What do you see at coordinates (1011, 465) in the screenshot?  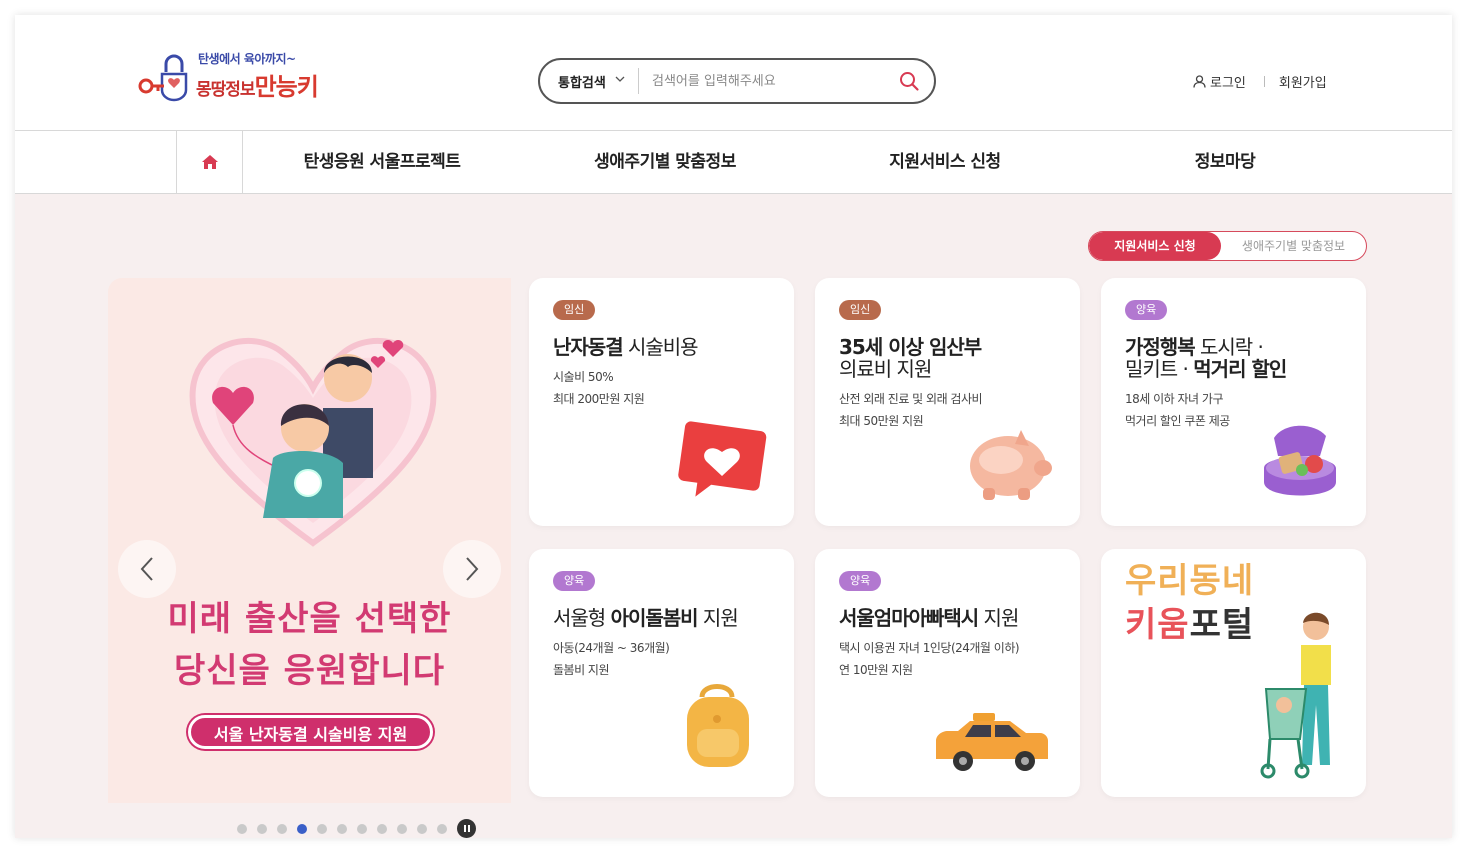 I see `piggy-bank-icon` at bounding box center [1011, 465].